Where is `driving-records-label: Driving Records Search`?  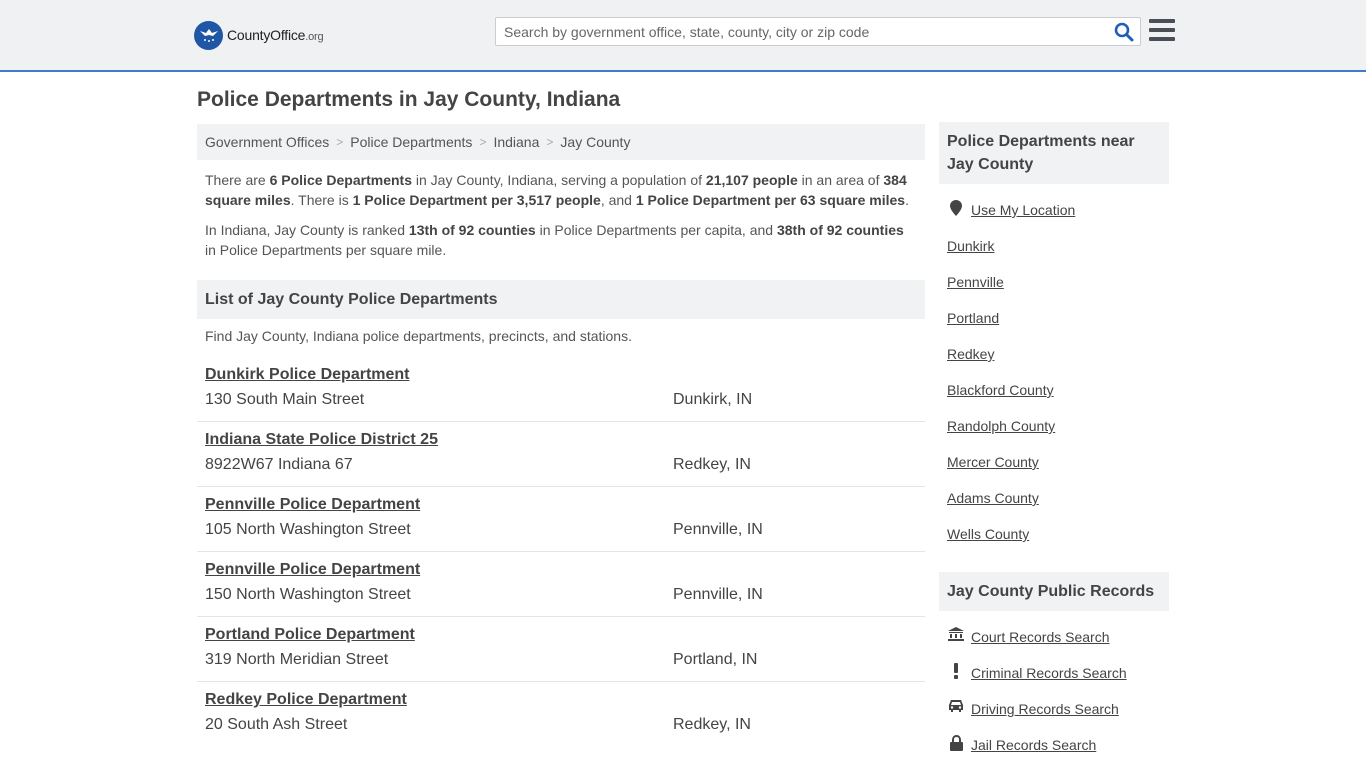 driving-records-label: Driving Records Search is located at coordinates (1045, 709).